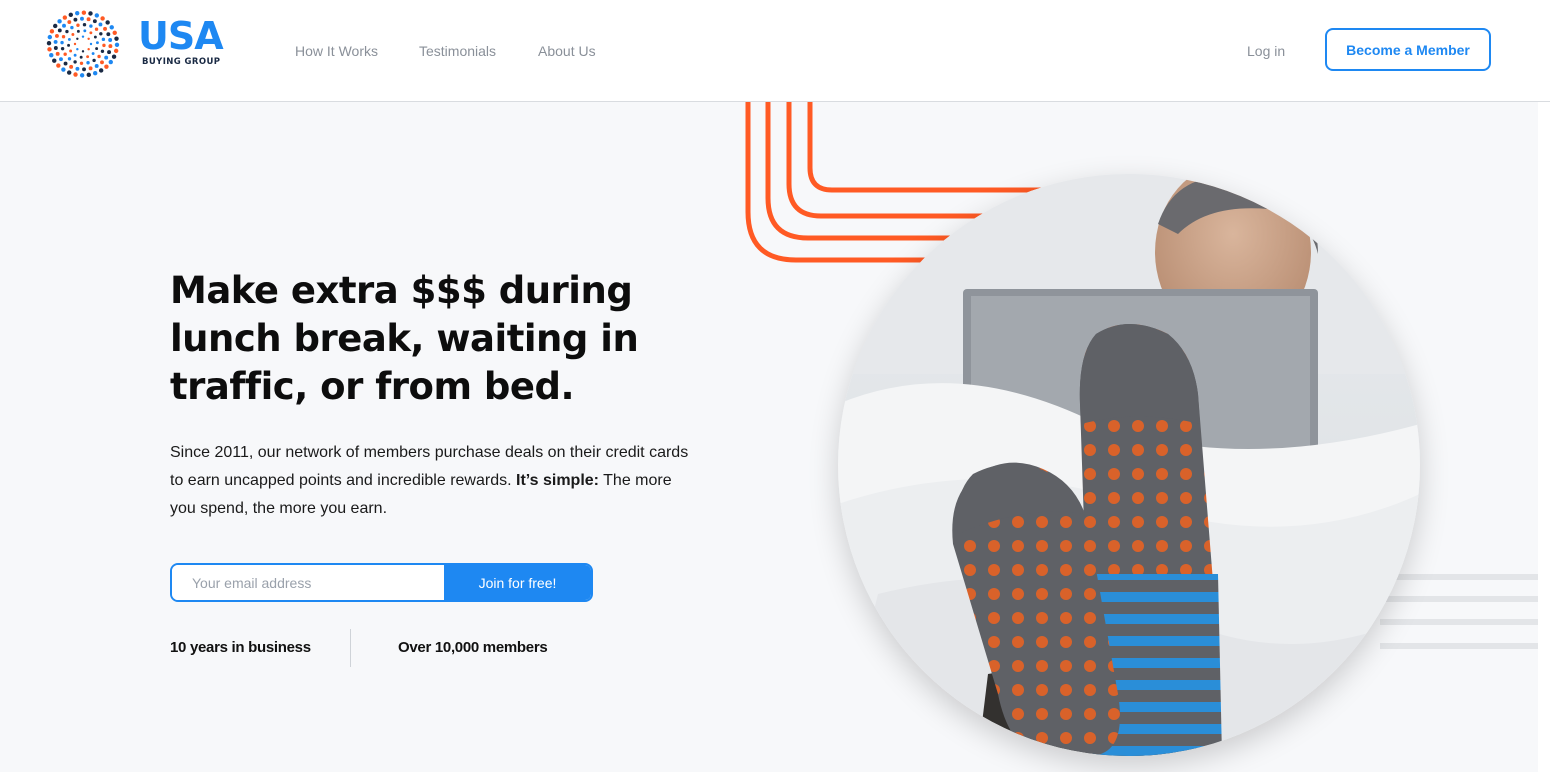 The height and width of the screenshot is (772, 1550). I want to click on page-scrollbar, so click(1544, 437).